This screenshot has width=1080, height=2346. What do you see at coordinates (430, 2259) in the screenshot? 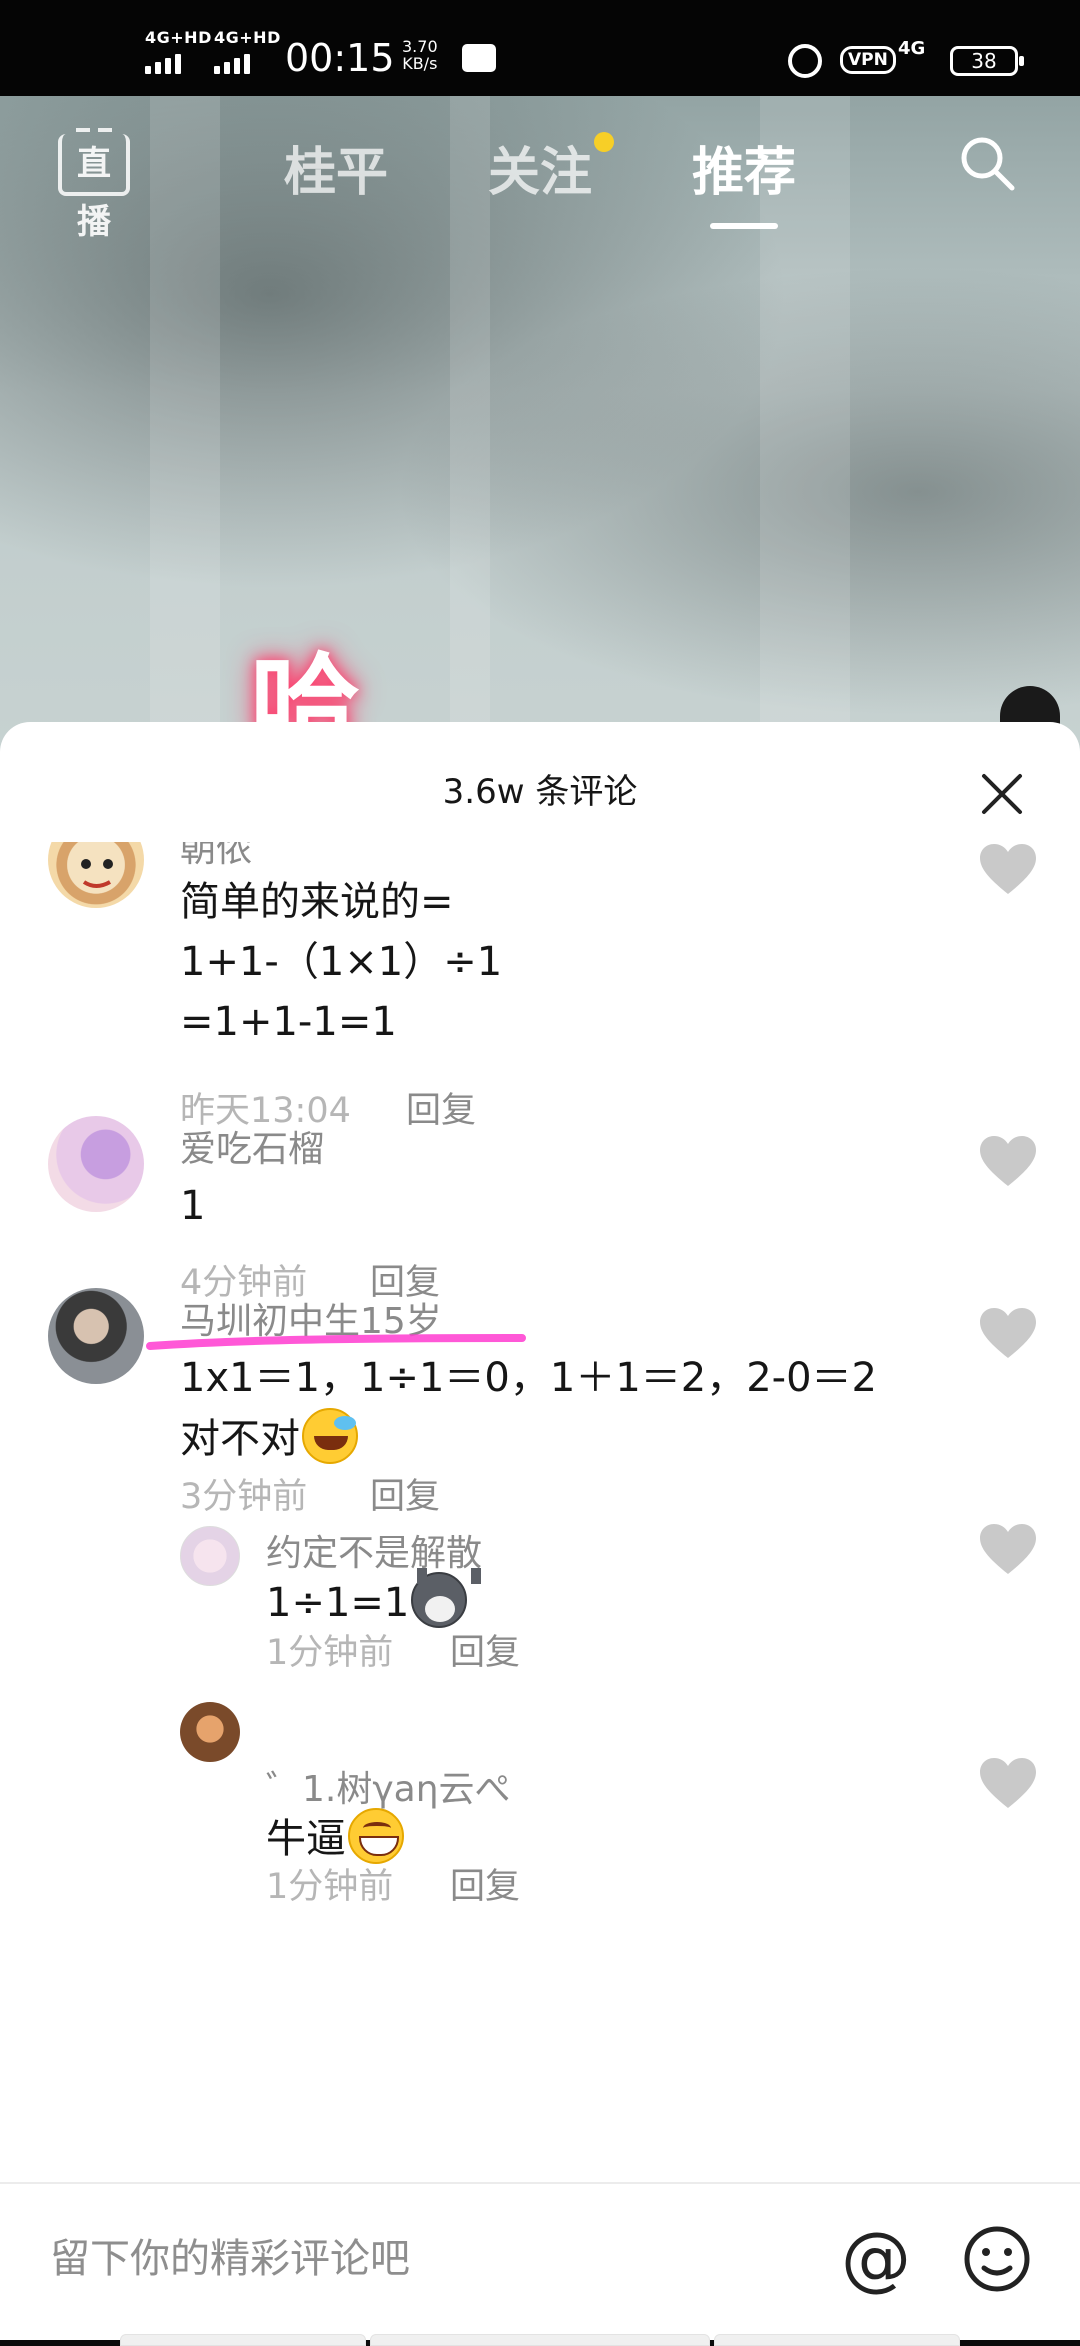
I see `comment-input: 留下你的精彩评论吧` at bounding box center [430, 2259].